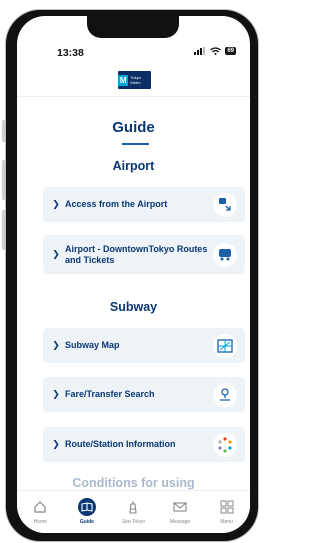  I want to click on section-airport: Airport, so click(133, 166).